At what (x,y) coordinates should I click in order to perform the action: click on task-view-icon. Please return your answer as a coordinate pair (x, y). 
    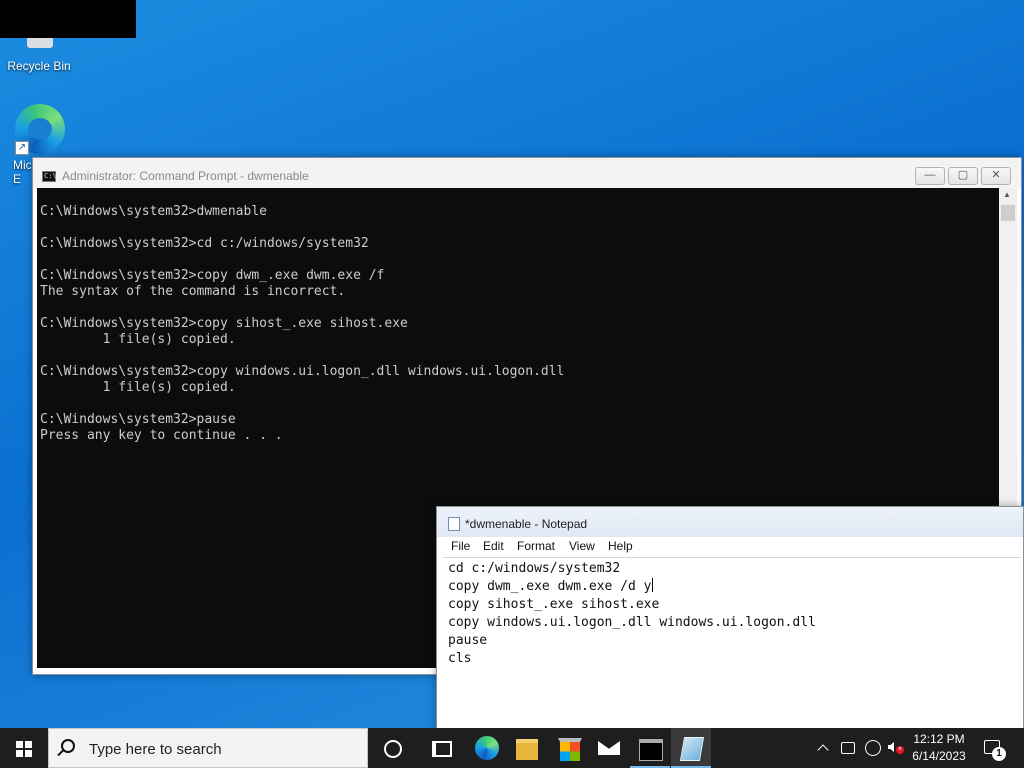
    Looking at the image, I should click on (440, 748).